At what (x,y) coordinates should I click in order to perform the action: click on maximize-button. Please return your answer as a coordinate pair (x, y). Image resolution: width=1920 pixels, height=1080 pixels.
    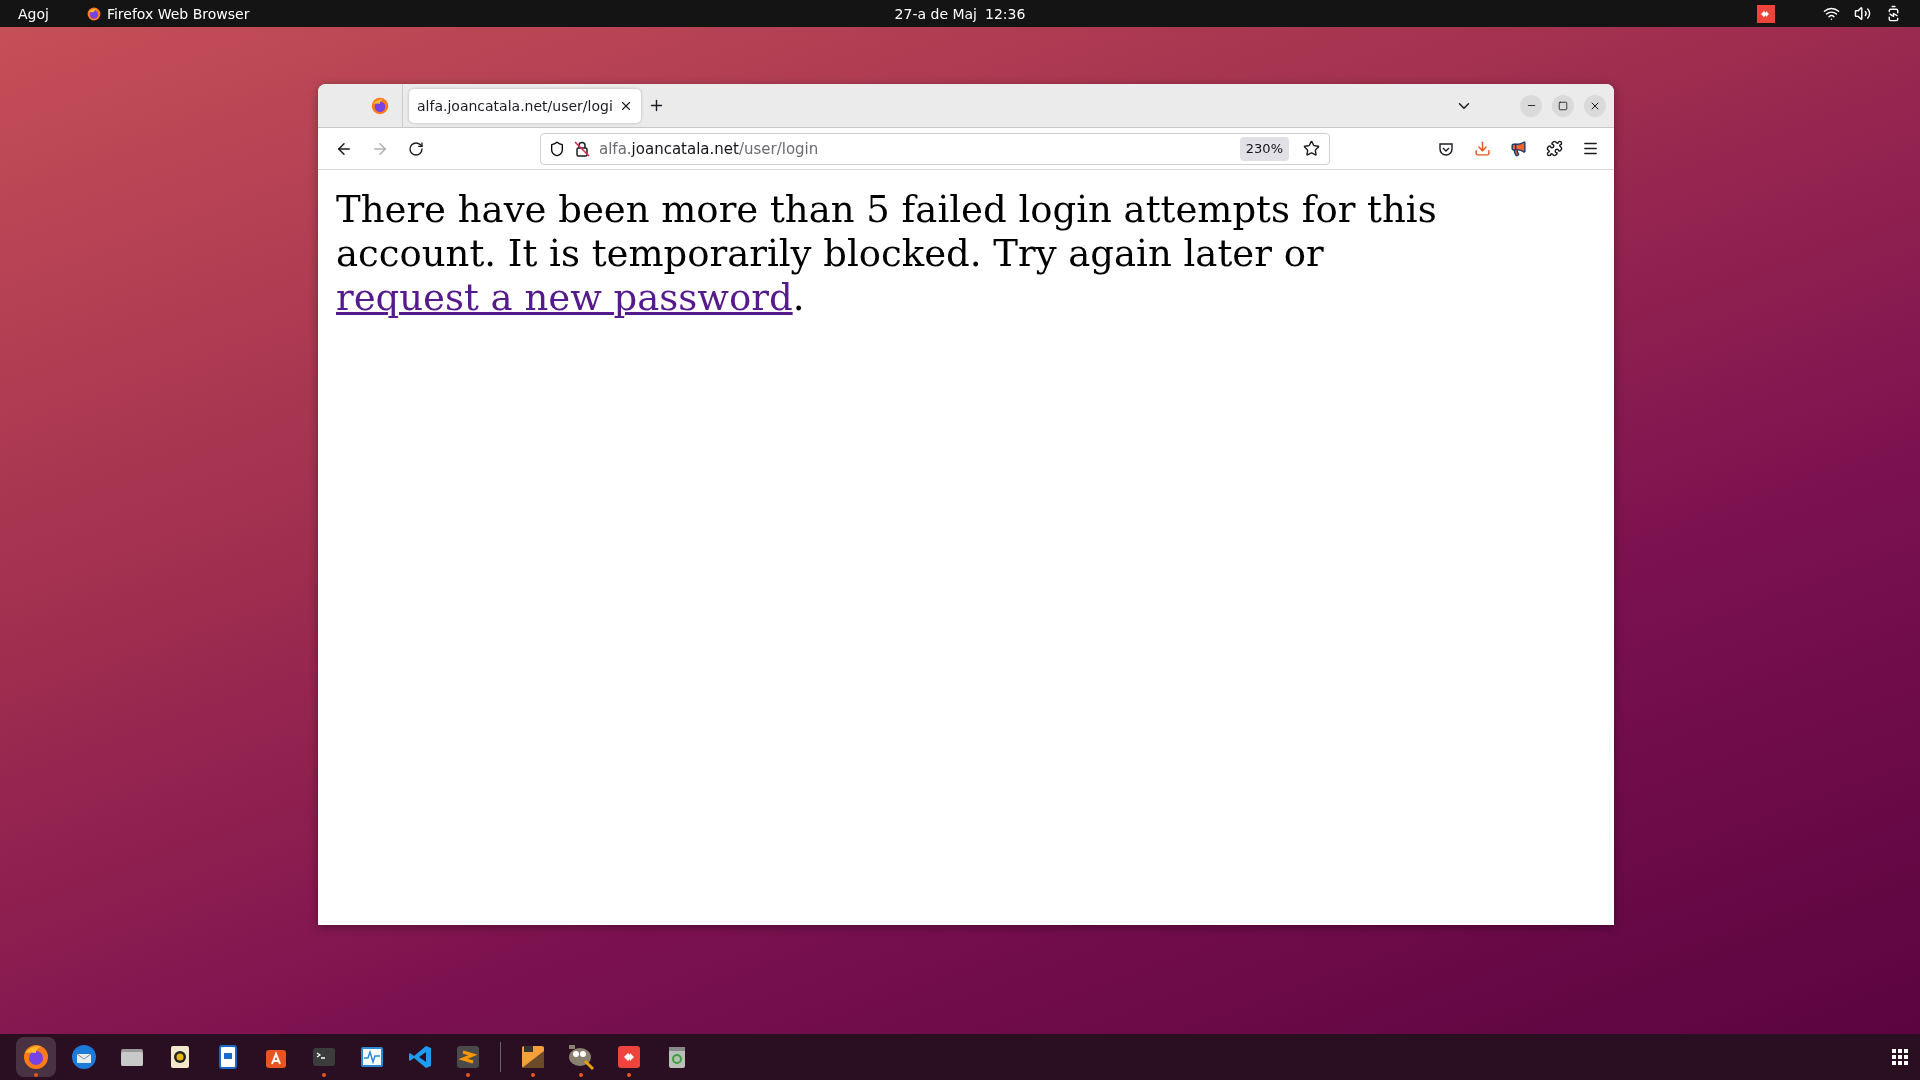
    Looking at the image, I should click on (1563, 105).